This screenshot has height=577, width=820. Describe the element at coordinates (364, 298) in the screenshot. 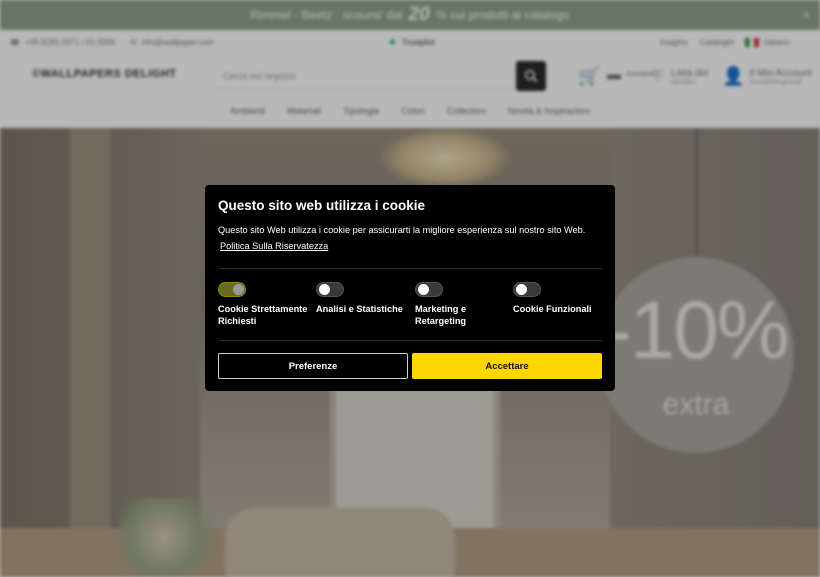

I see `cookie-option-analytics: Analisi e Statistiche` at that location.